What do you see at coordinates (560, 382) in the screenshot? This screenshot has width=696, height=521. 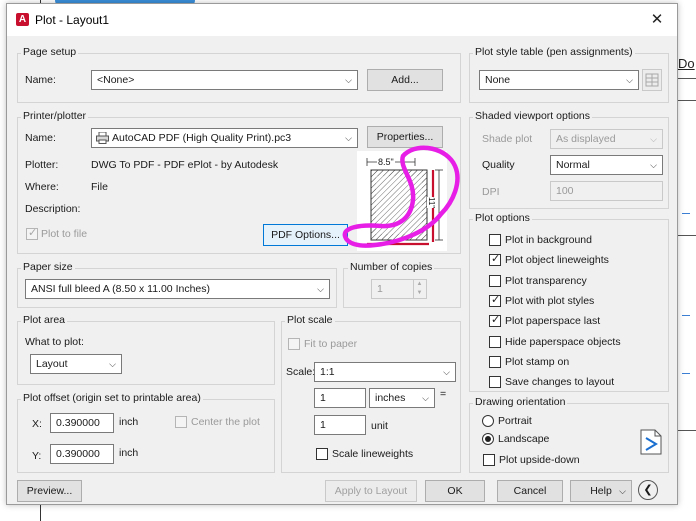 I see `plot-option-label: Save changes to layout` at bounding box center [560, 382].